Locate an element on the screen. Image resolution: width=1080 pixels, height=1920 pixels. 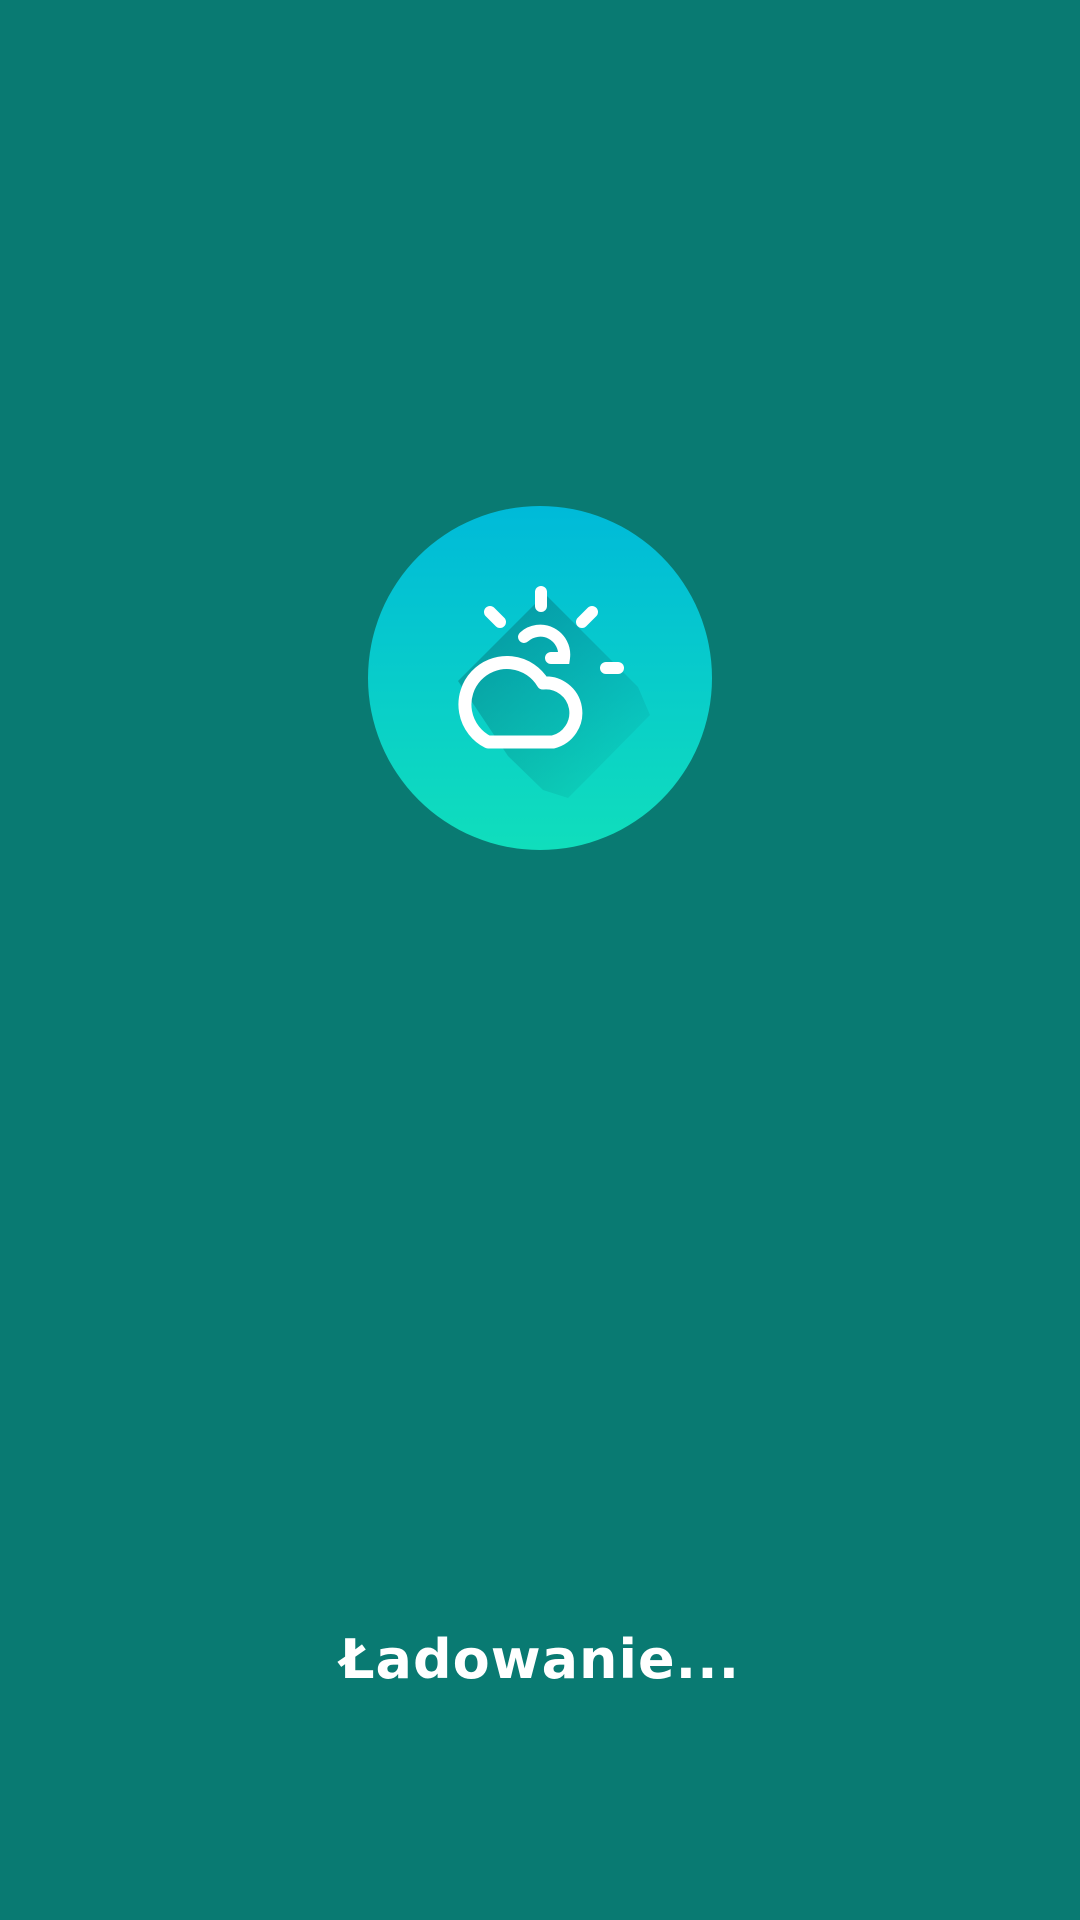
app-logo is located at coordinates (540, 678).